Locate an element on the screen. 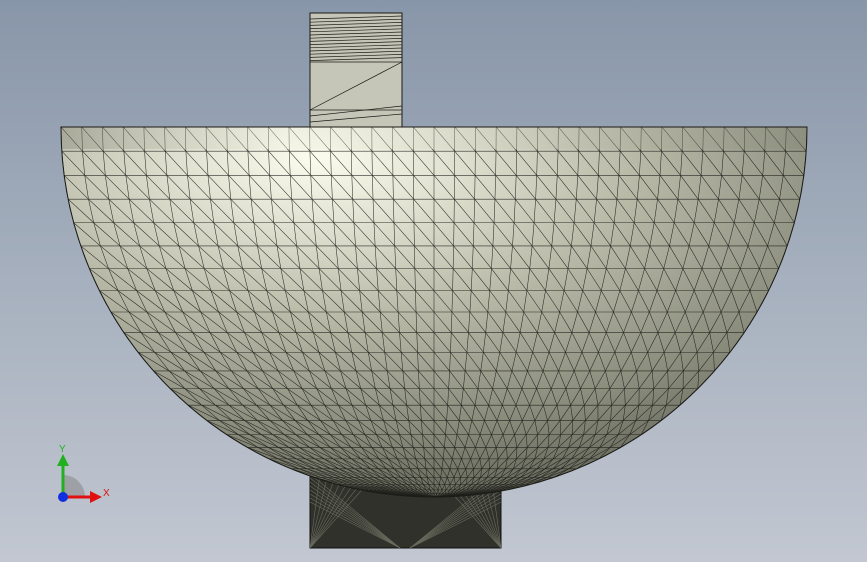 The image size is (867, 562). axis-triad: Y X is located at coordinates (83, 473).